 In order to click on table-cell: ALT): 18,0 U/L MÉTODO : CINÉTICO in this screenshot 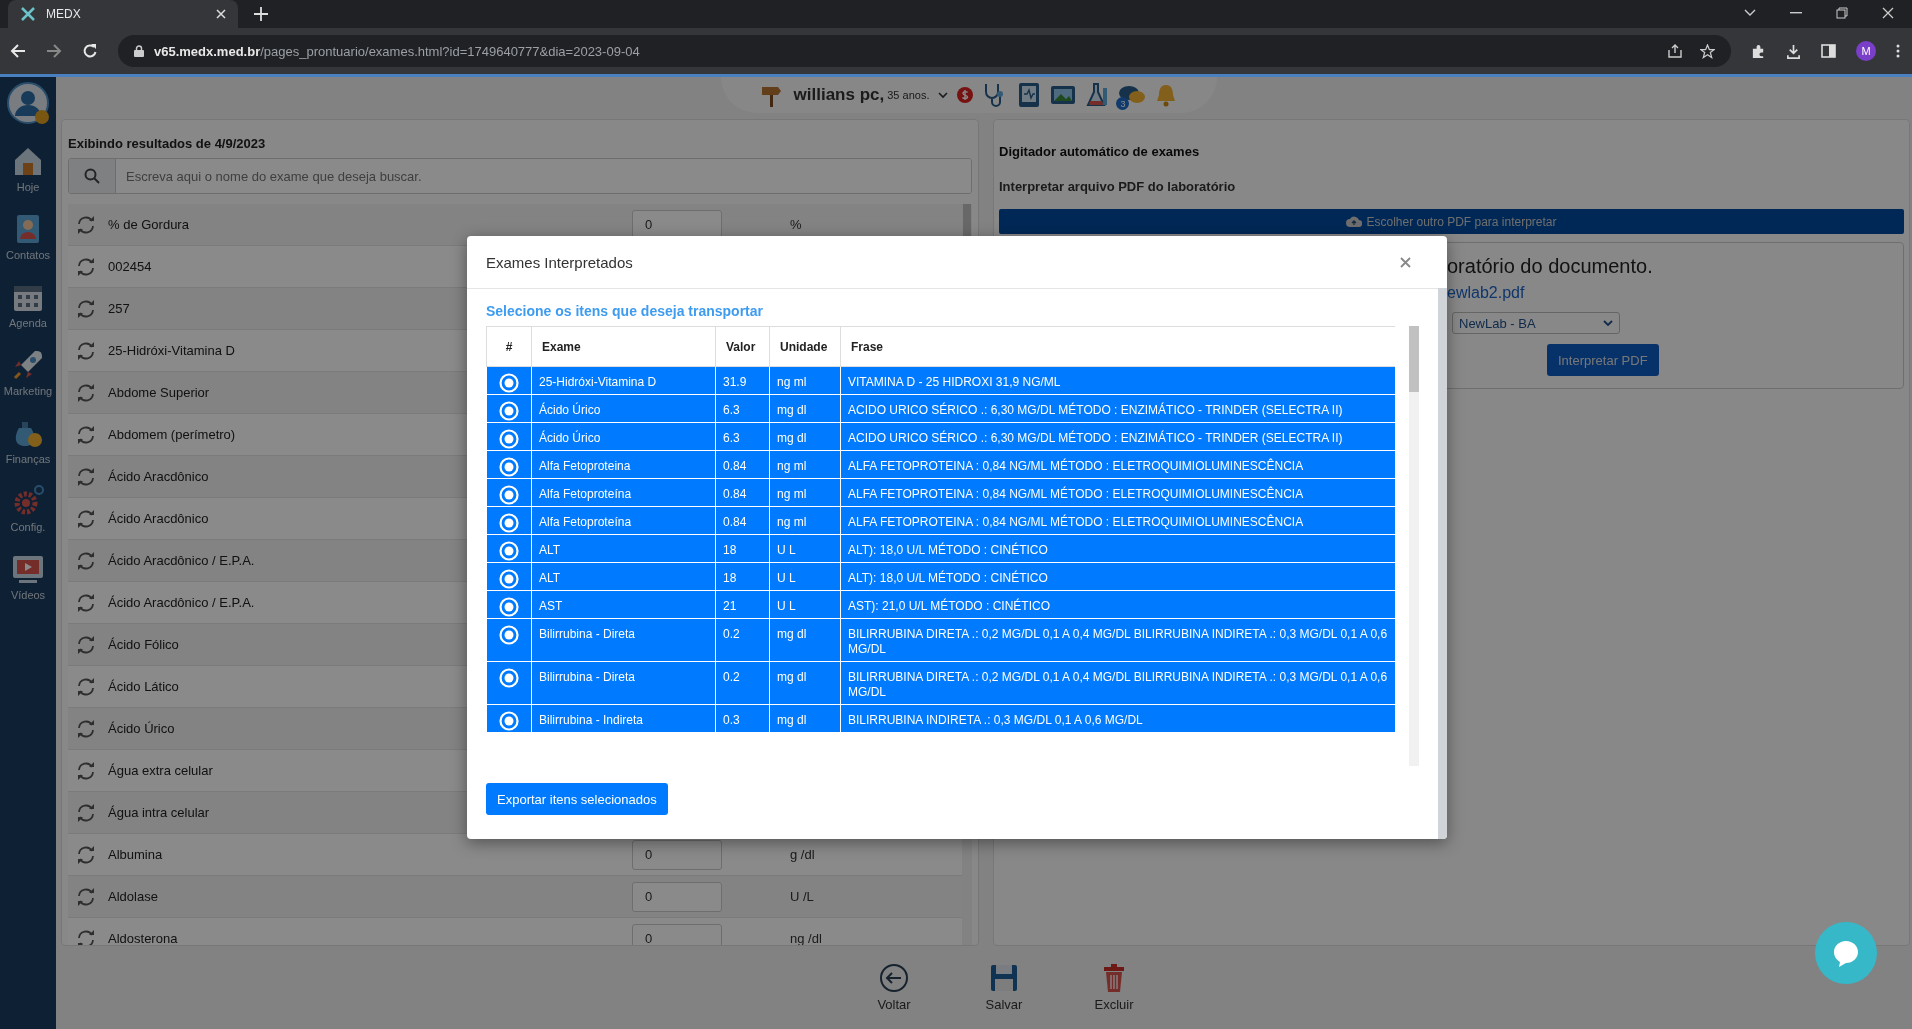, I will do `click(1118, 548)`.